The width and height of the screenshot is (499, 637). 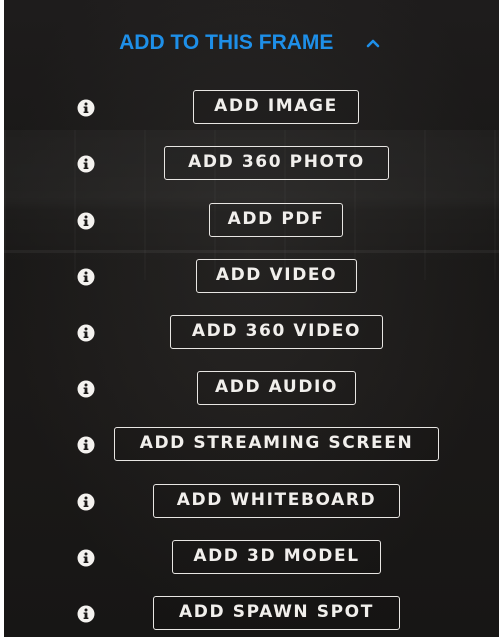 I want to click on list-item: ADD 360 PHOTO, so click(x=251, y=164).